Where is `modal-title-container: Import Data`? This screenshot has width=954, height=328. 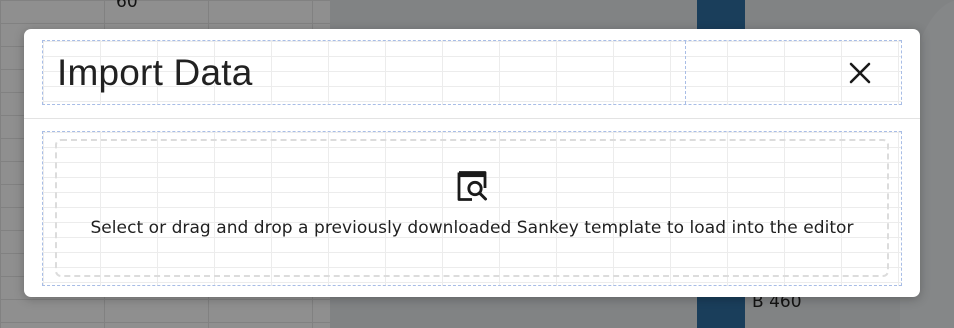 modal-title-container: Import Data is located at coordinates (364, 72).